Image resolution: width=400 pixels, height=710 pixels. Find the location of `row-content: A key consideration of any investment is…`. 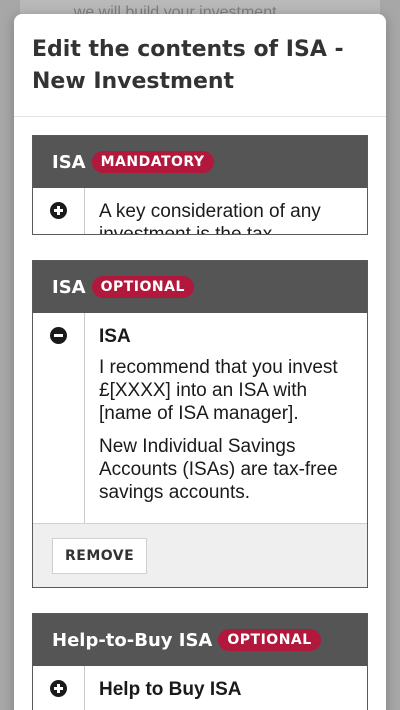

row-content: A key consideration of any investment is… is located at coordinates (226, 211).